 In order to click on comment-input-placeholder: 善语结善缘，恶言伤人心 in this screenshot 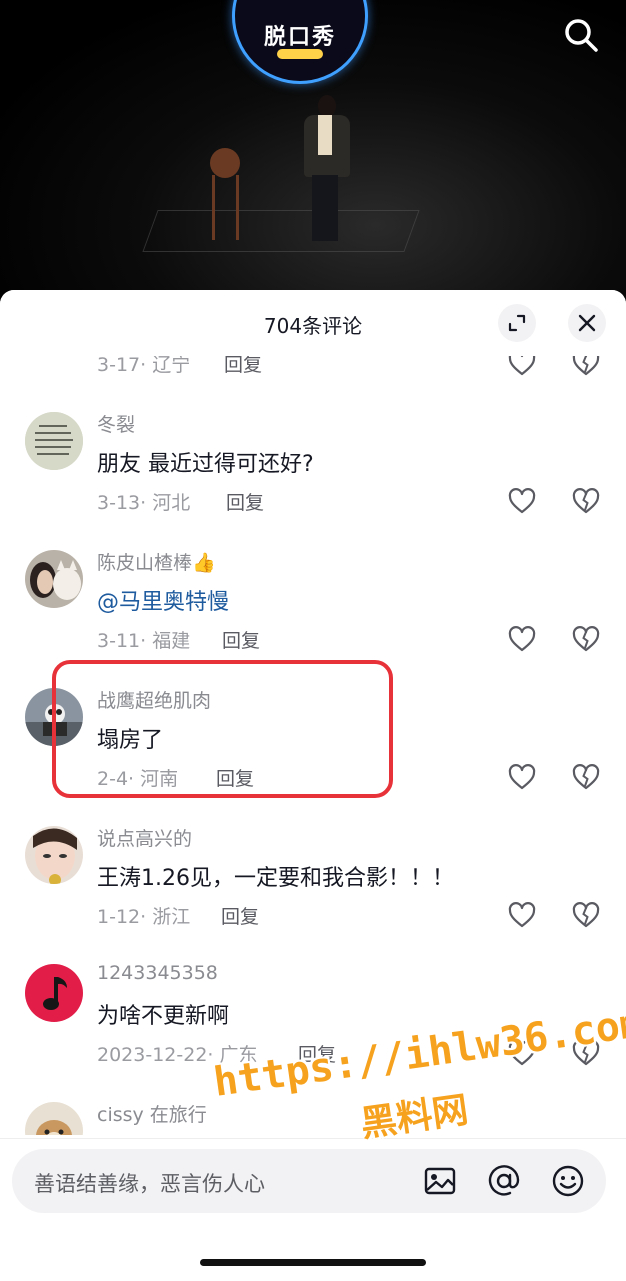, I will do `click(149, 1184)`.